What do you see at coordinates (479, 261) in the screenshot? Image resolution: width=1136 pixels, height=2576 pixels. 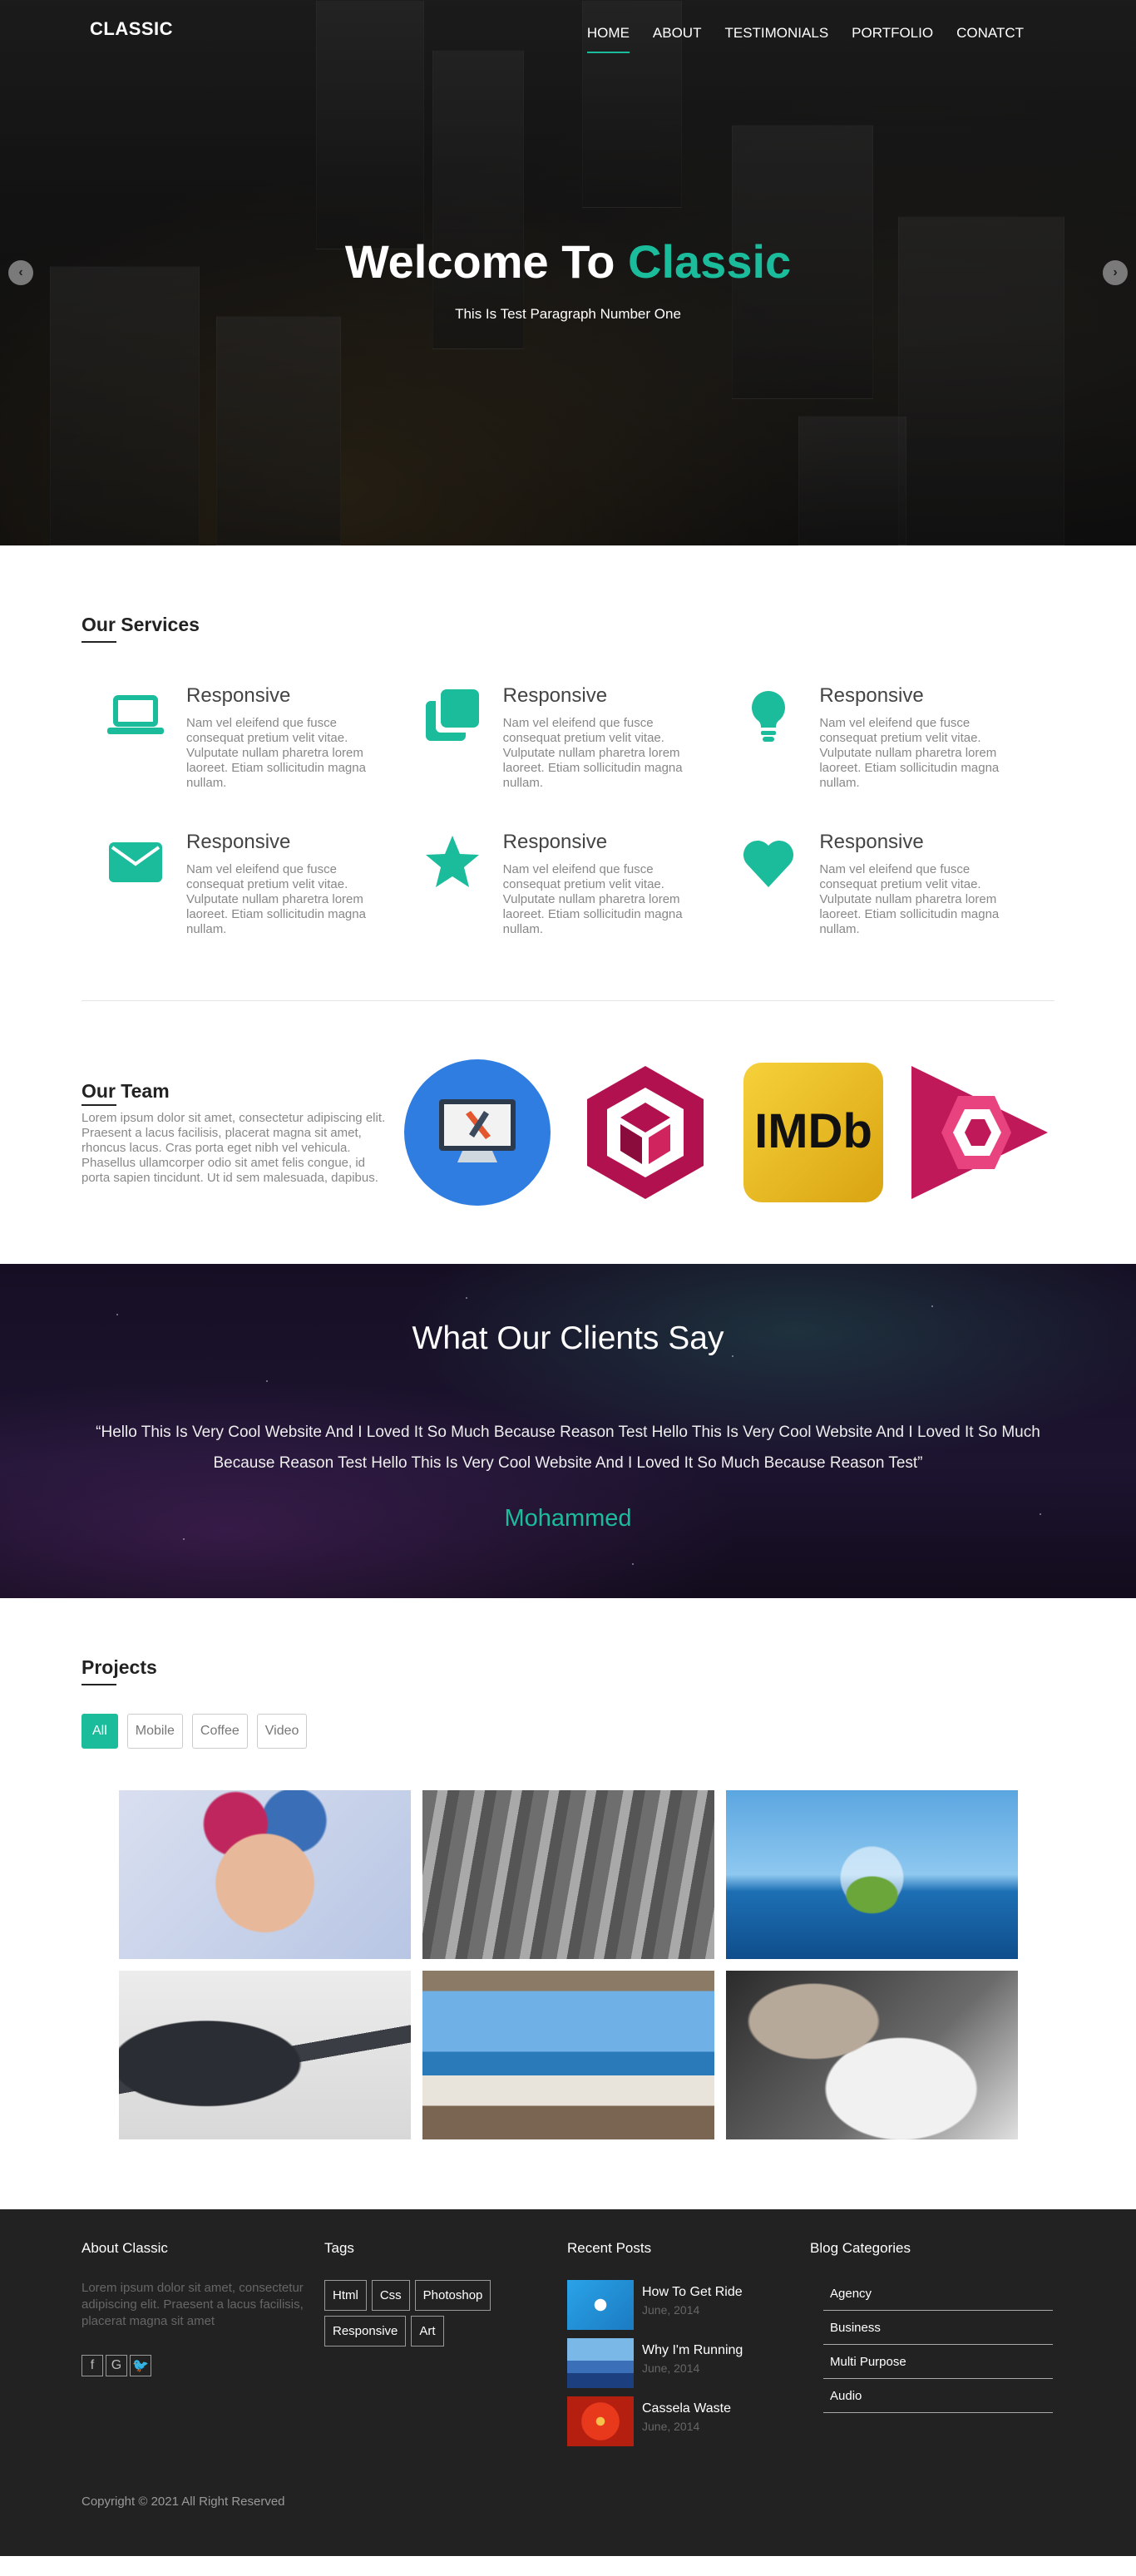 I see `hero-title-prefix: Welcome To` at bounding box center [479, 261].